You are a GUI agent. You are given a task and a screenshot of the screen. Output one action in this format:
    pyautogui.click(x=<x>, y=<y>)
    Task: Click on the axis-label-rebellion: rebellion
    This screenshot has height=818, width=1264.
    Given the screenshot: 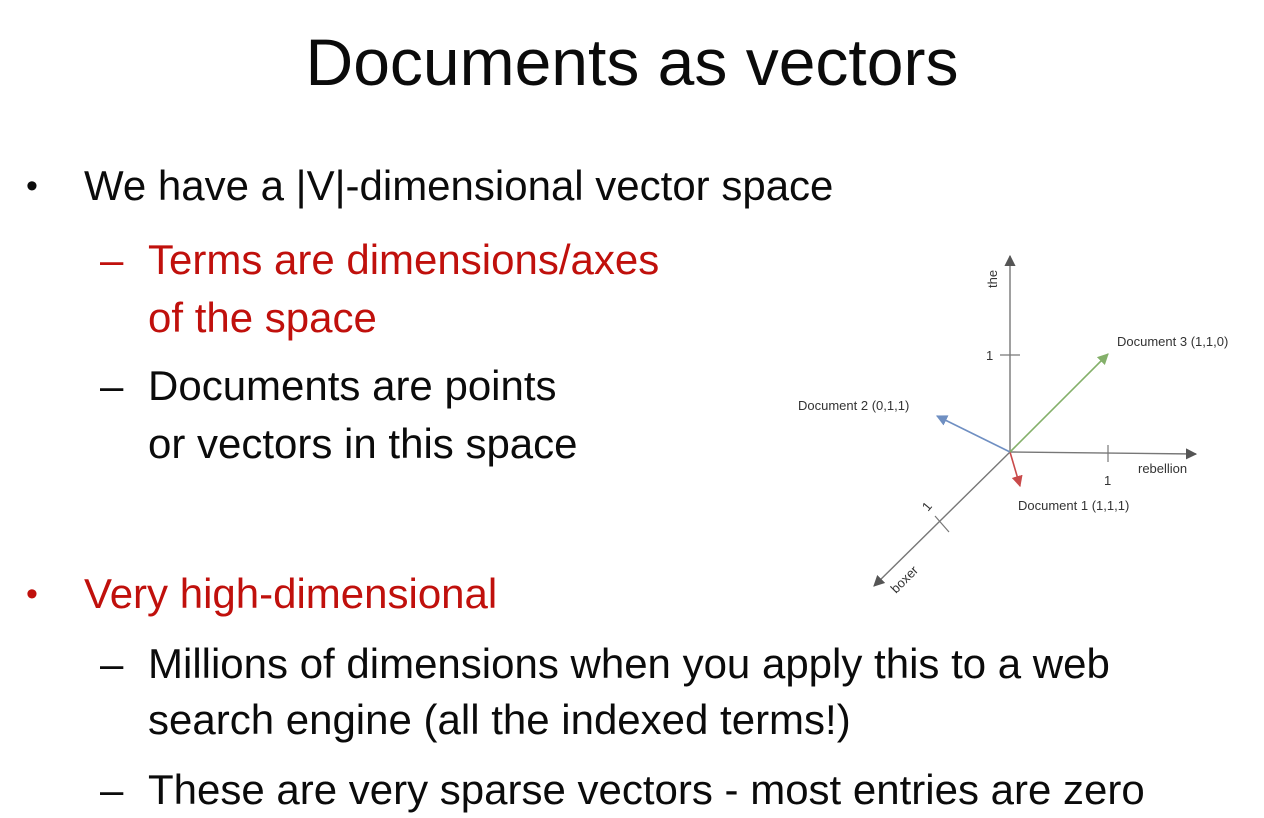 What is the action you would take?
    pyautogui.click(x=1162, y=468)
    